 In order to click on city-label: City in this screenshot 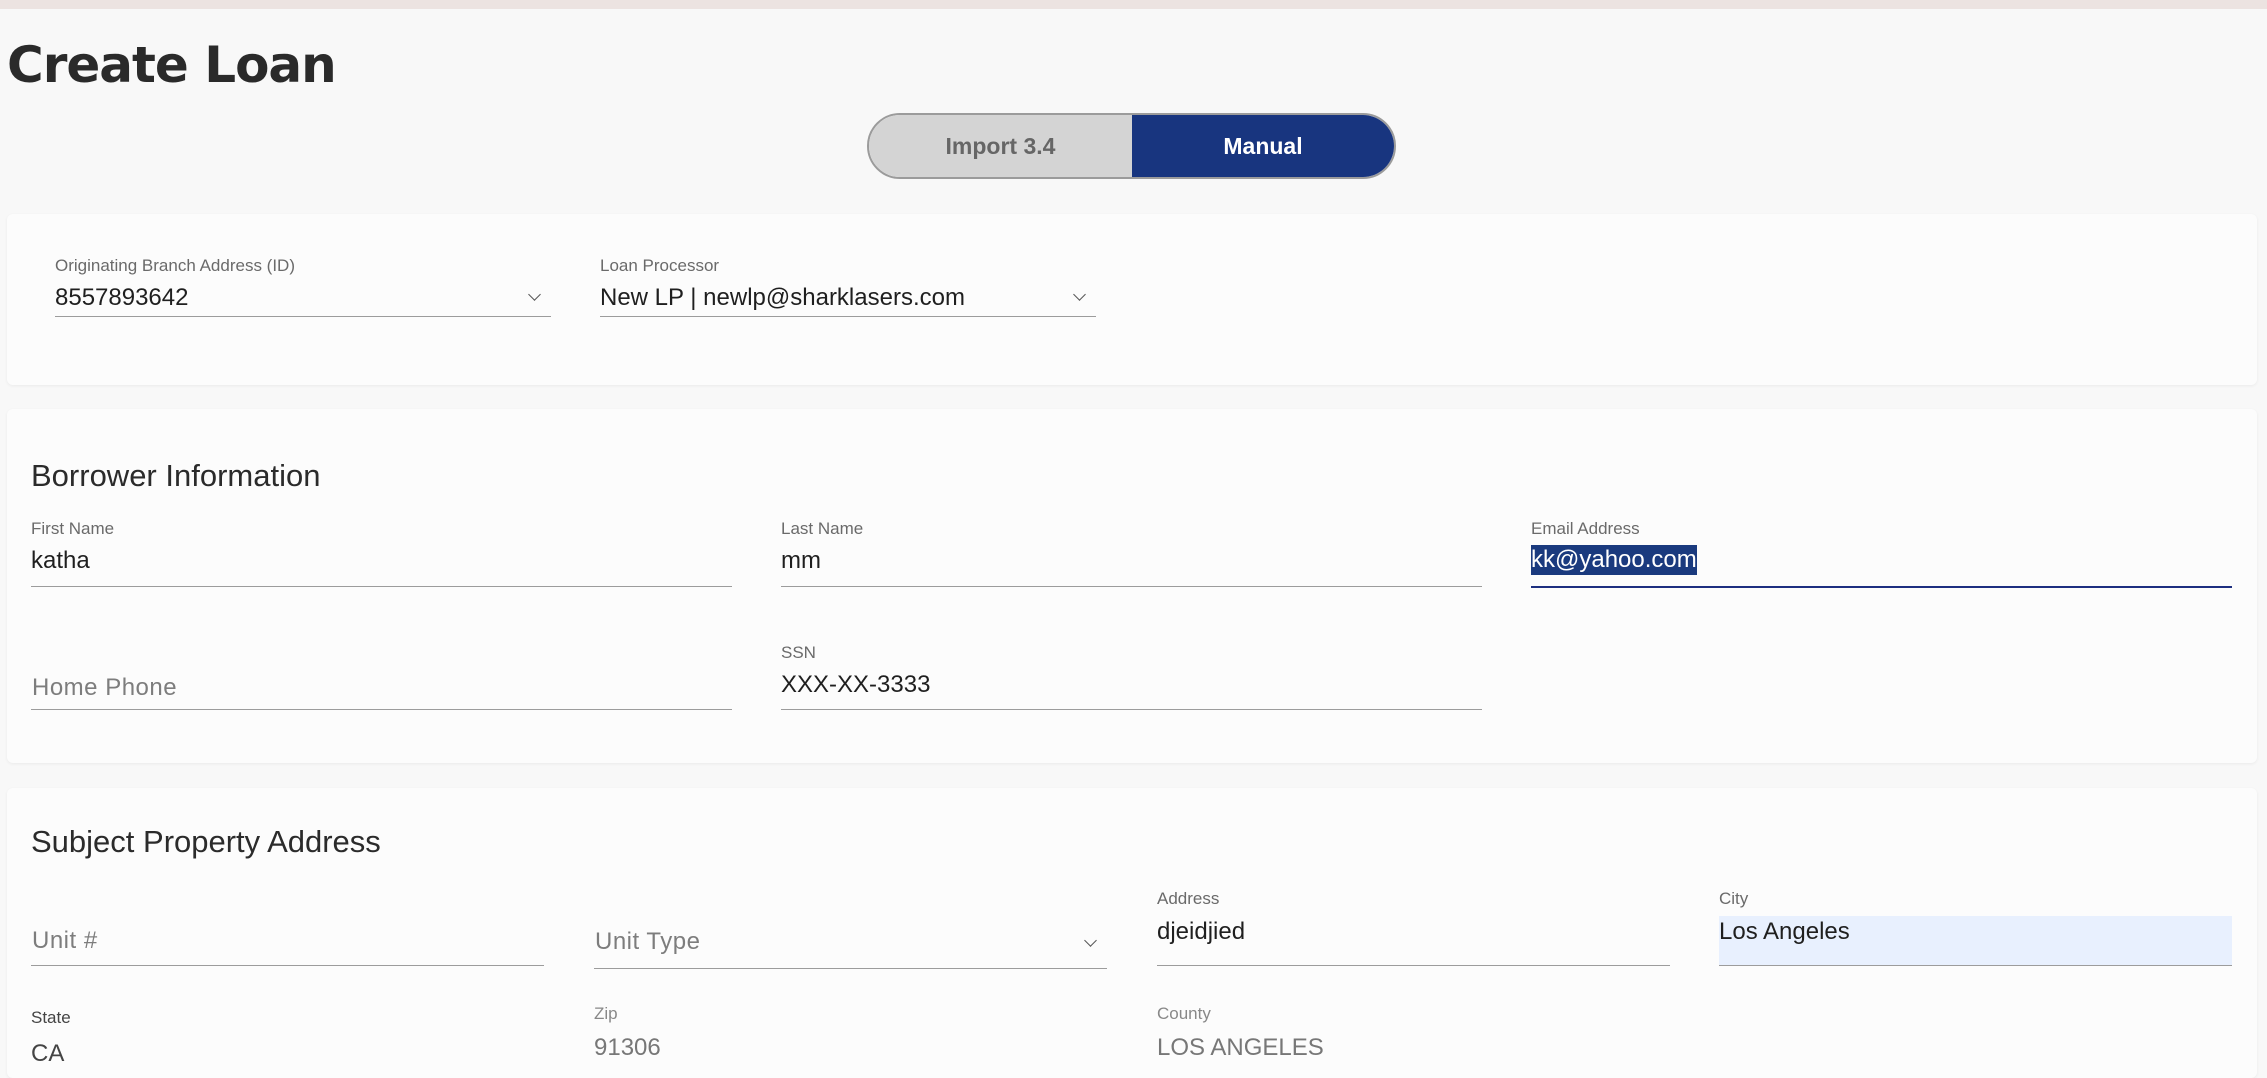, I will do `click(1734, 898)`.